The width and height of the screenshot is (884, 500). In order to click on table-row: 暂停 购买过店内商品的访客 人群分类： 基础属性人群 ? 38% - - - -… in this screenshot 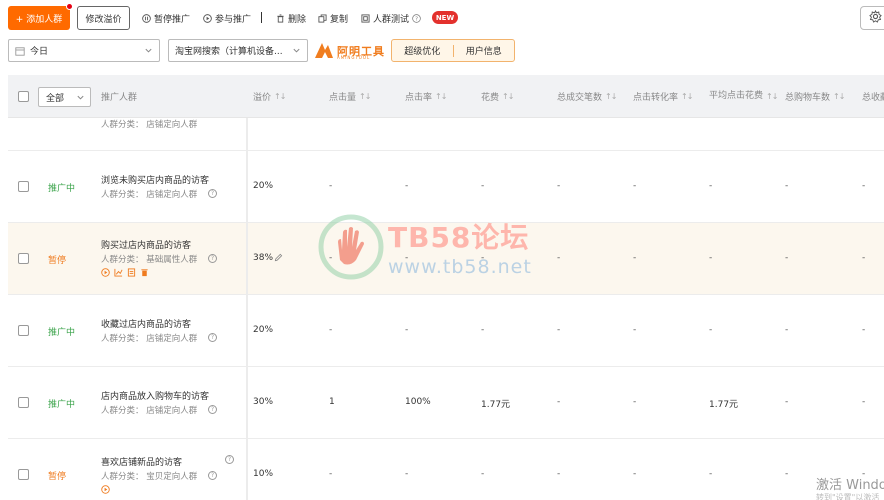, I will do `click(446, 259)`.